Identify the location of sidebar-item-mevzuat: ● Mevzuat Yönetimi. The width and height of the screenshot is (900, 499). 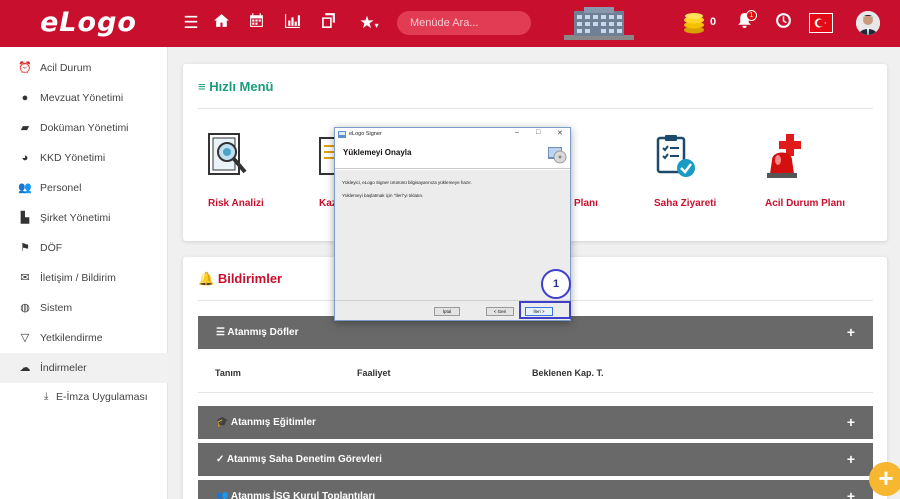
(84, 98).